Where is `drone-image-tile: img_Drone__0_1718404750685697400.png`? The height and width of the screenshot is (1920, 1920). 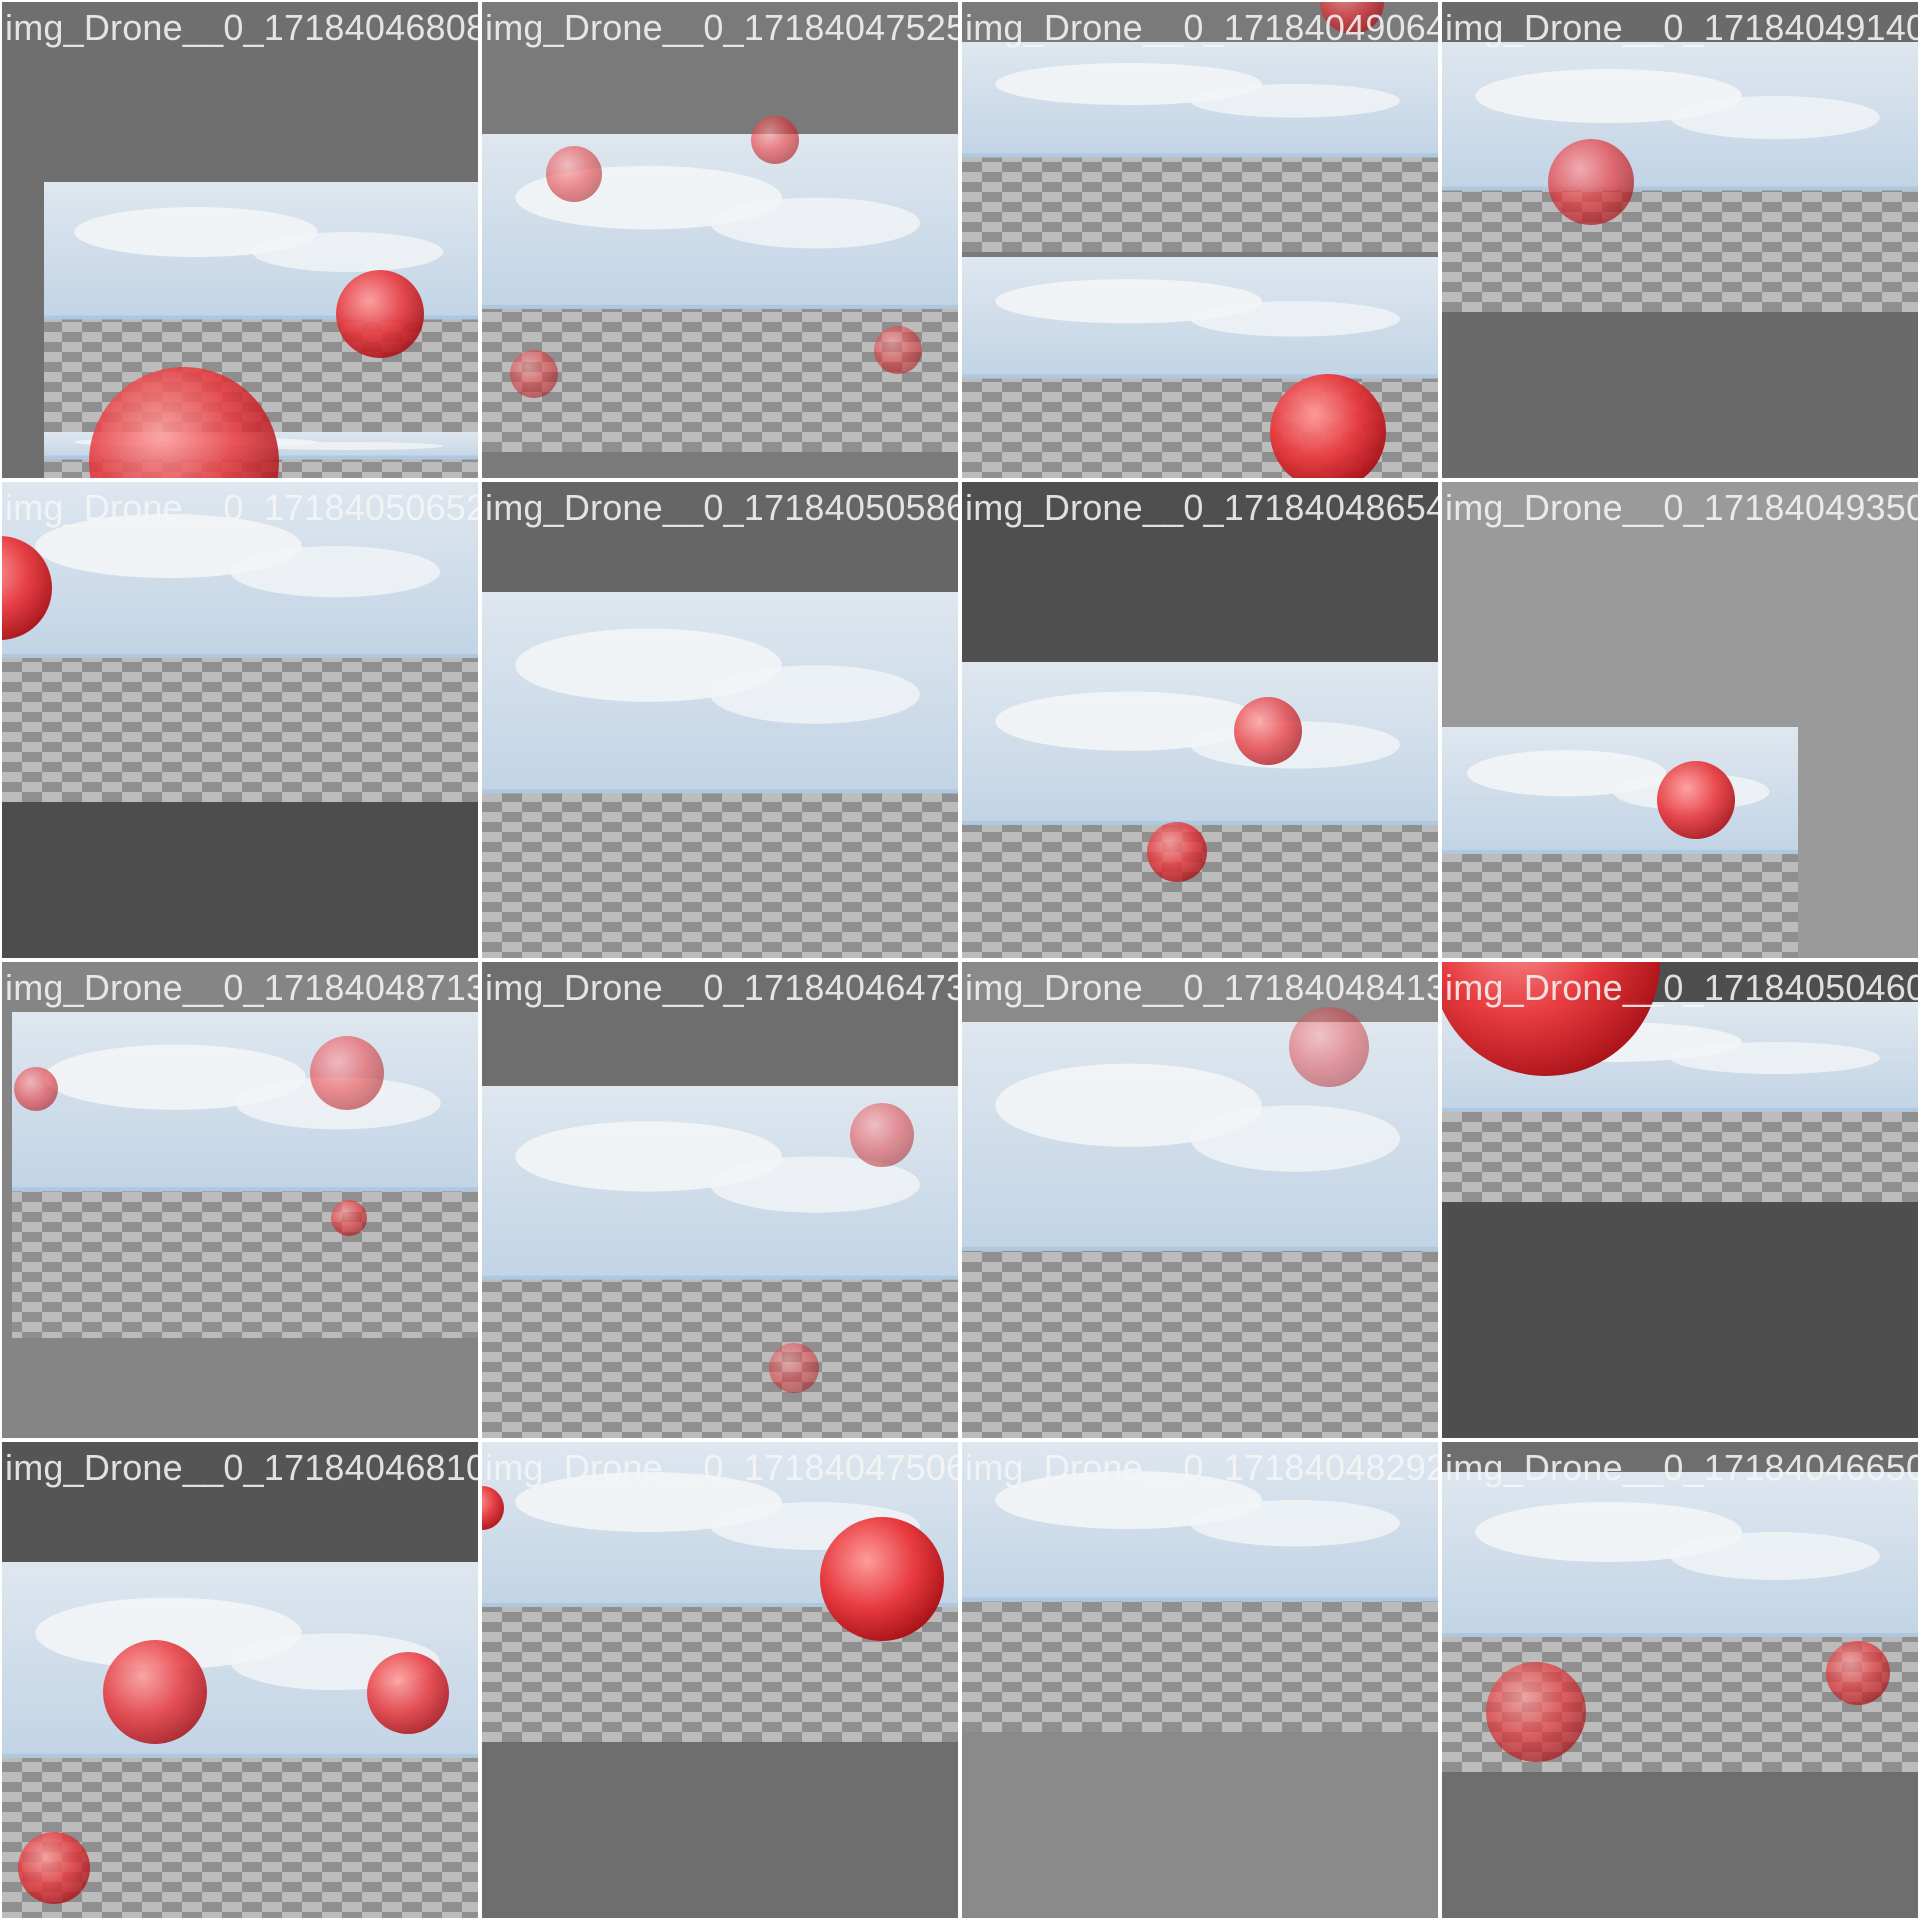 drone-image-tile: img_Drone__0_1718404750685697400.png is located at coordinates (720, 1680).